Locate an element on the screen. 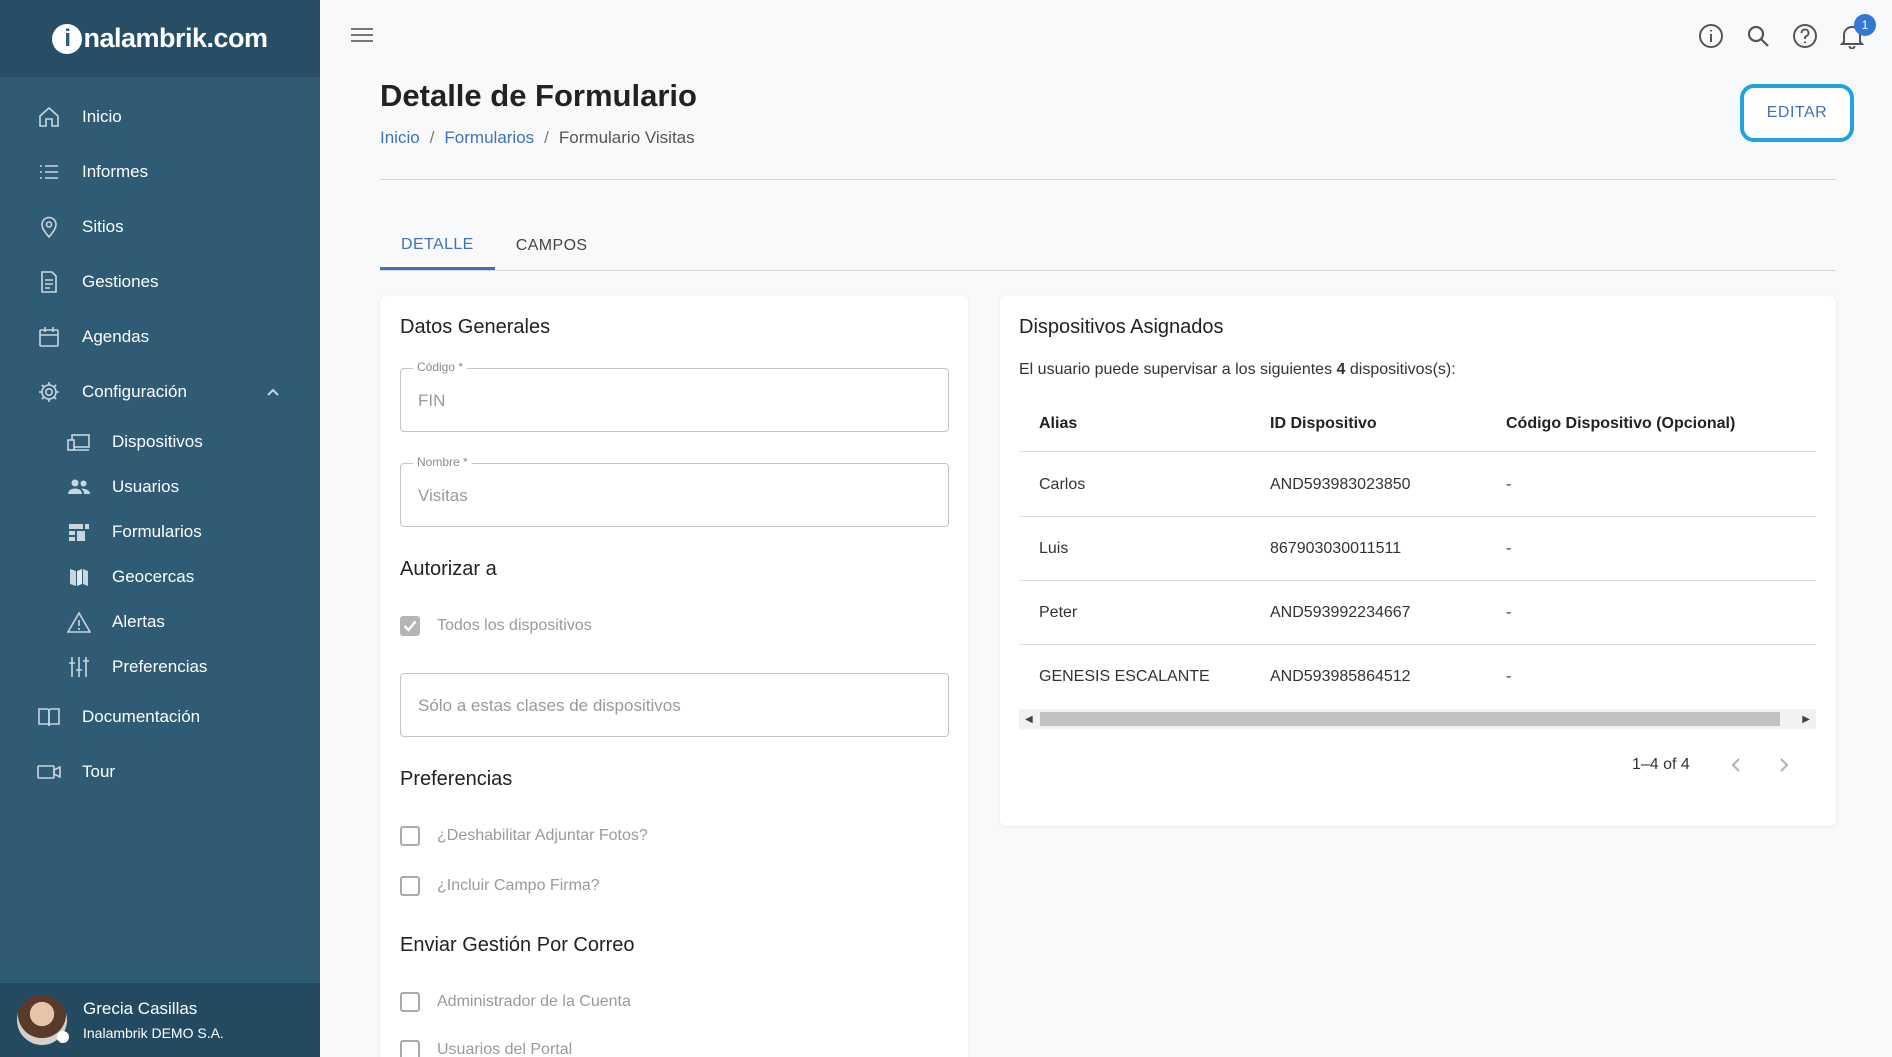 The height and width of the screenshot is (1057, 1892). disable-photos-checkbox: ¿Deshabilitar Adjuntar Fotos? is located at coordinates (524, 836).